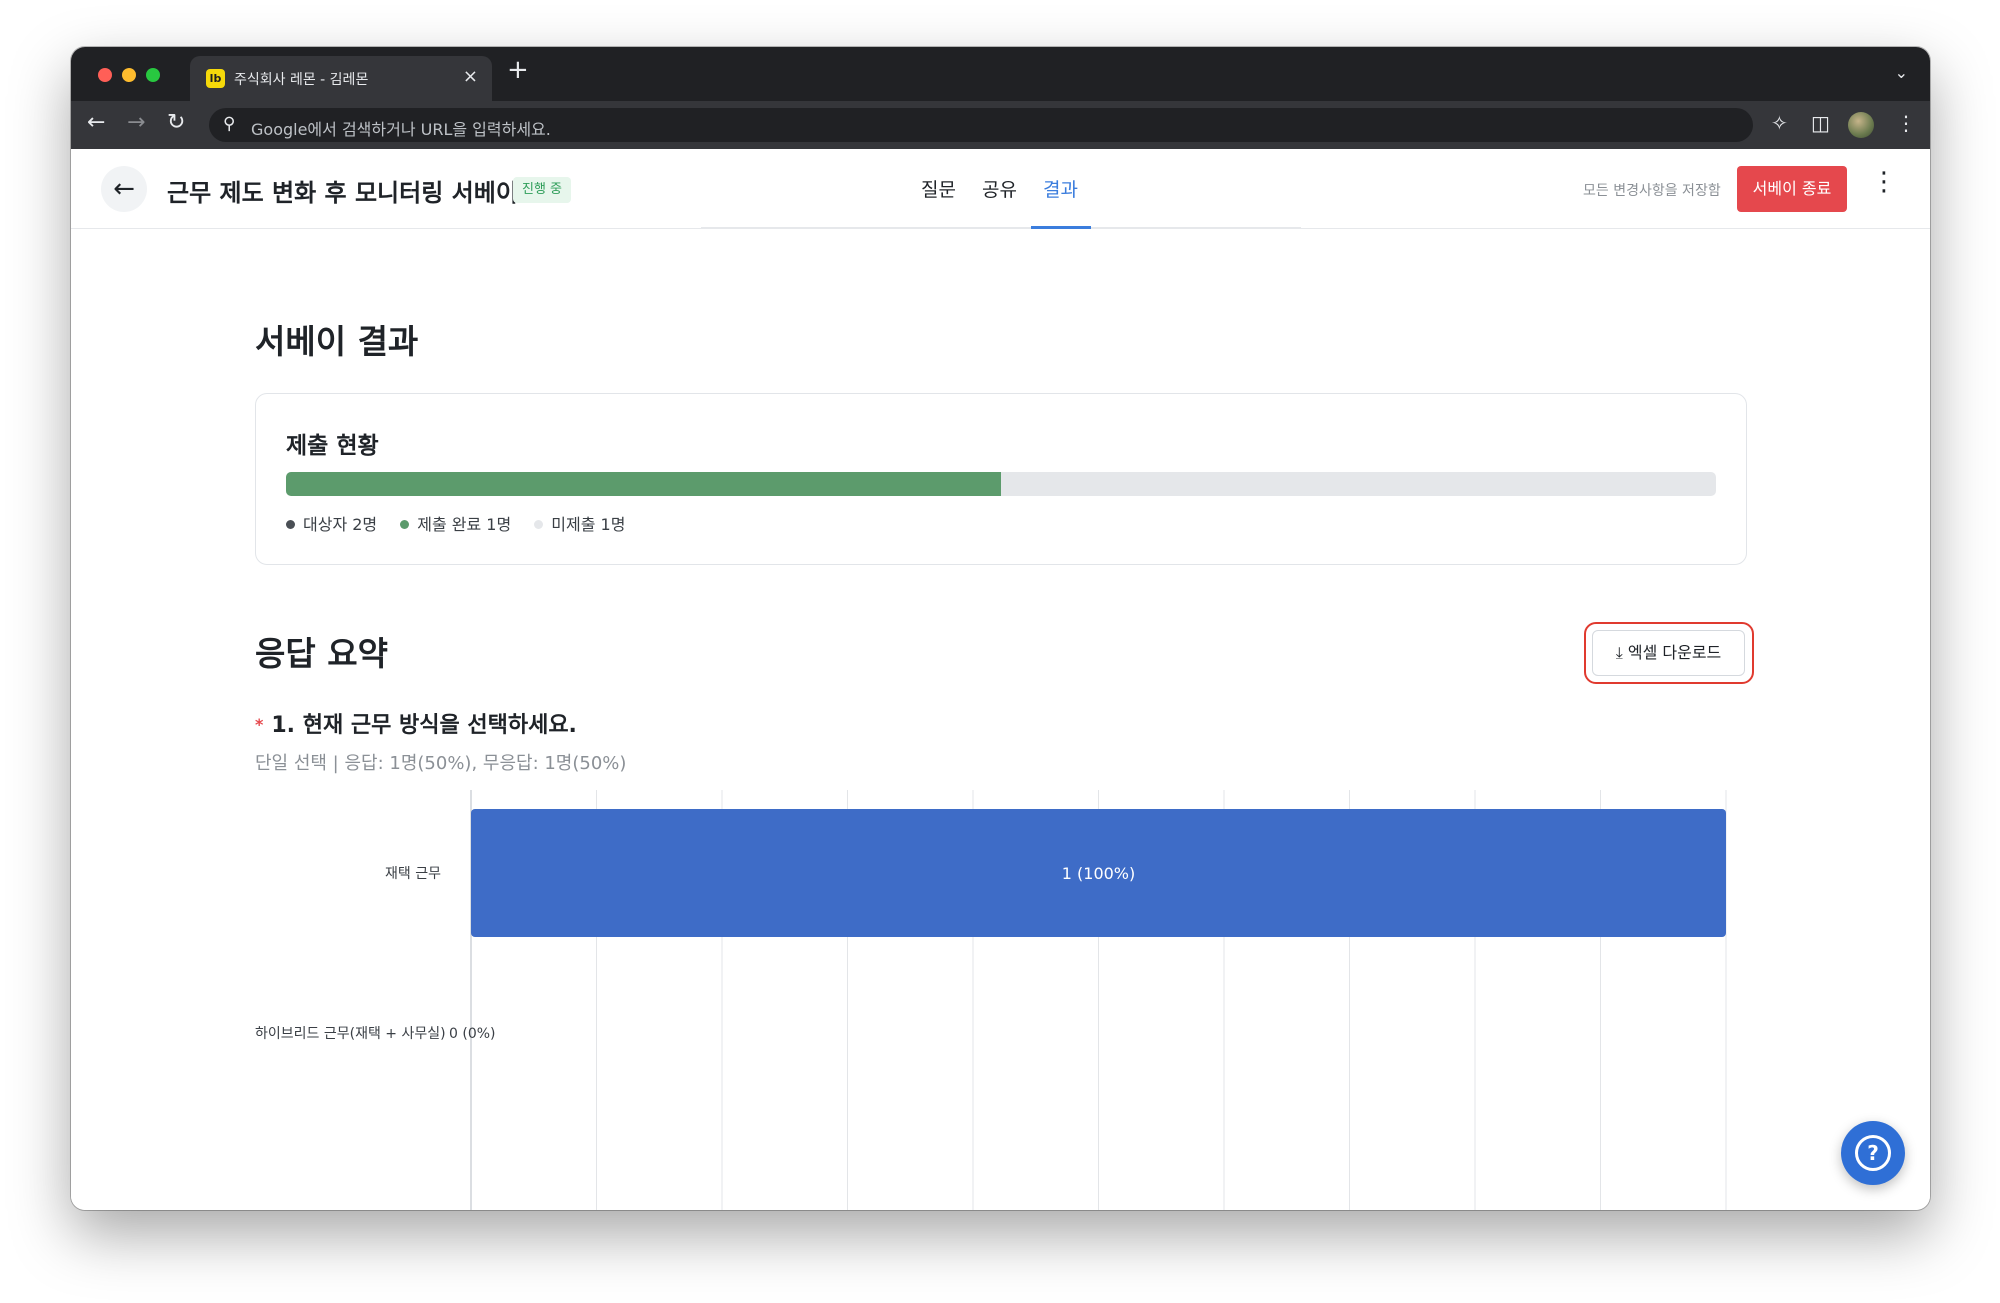 This screenshot has height=1303, width=2000. What do you see at coordinates (105, 75) in the screenshot?
I see `close-window-button` at bounding box center [105, 75].